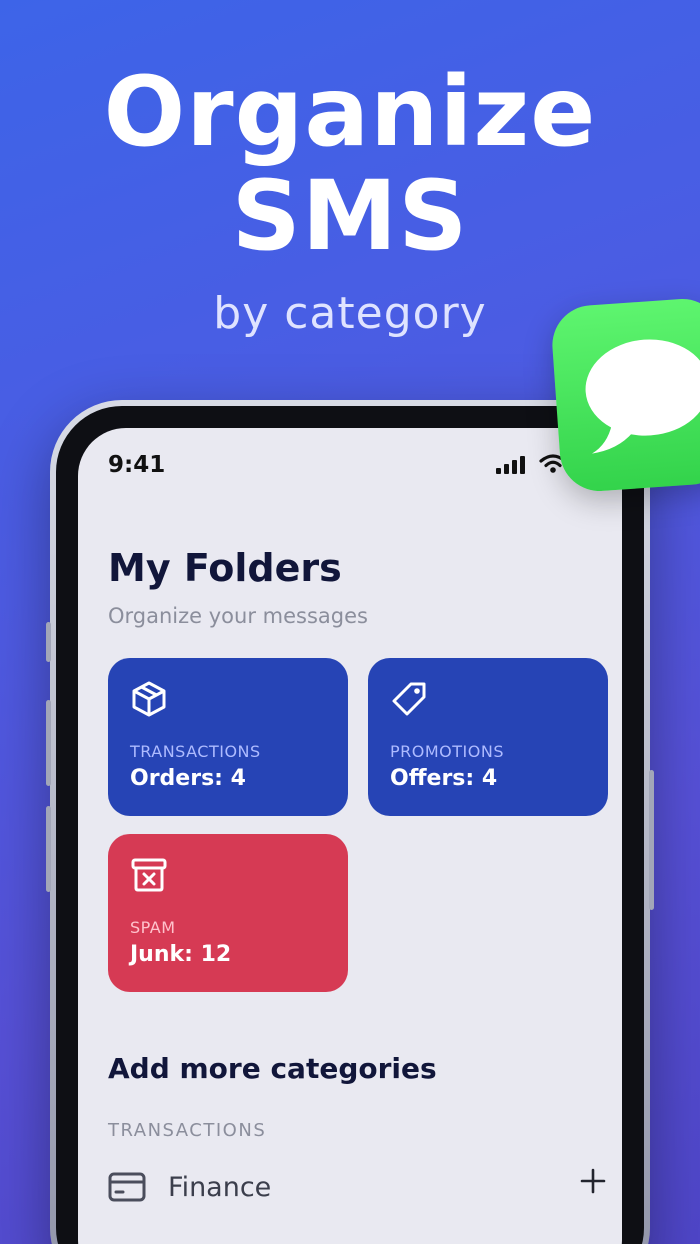 The image size is (700, 1244). What do you see at coordinates (488, 737) in the screenshot?
I see `folder-card-promotions: PROMOTIONS Offers: 4` at bounding box center [488, 737].